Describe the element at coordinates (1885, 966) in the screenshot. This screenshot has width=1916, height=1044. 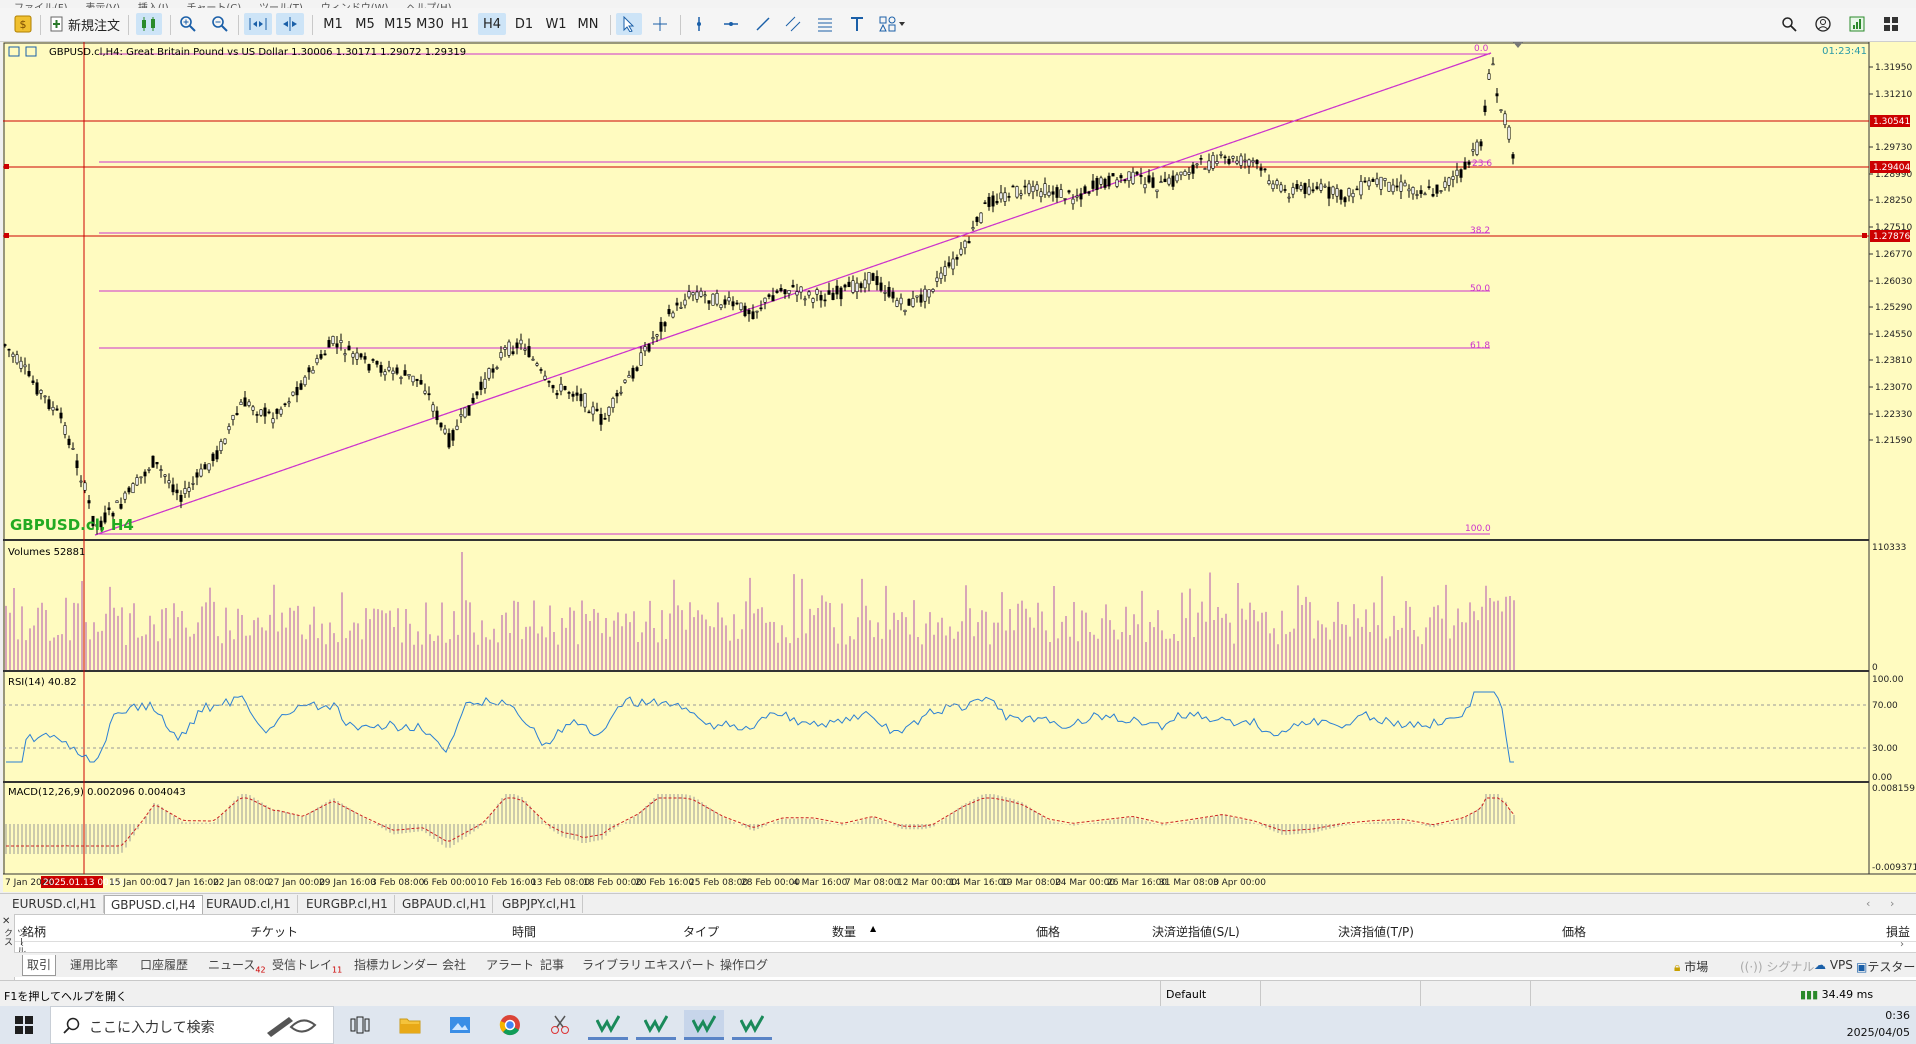
I see `tester-button: ▣テスター` at that location.